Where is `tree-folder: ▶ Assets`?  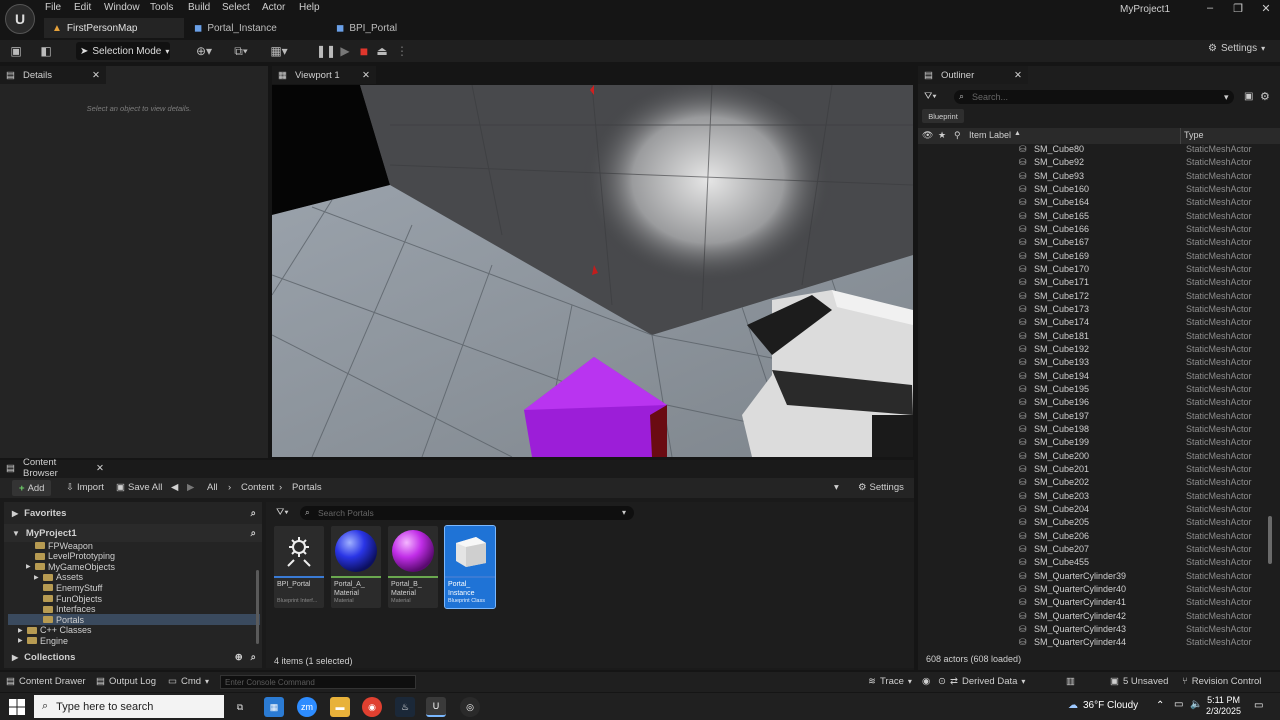
tree-folder: ▶ Assets is located at coordinates (134, 577).